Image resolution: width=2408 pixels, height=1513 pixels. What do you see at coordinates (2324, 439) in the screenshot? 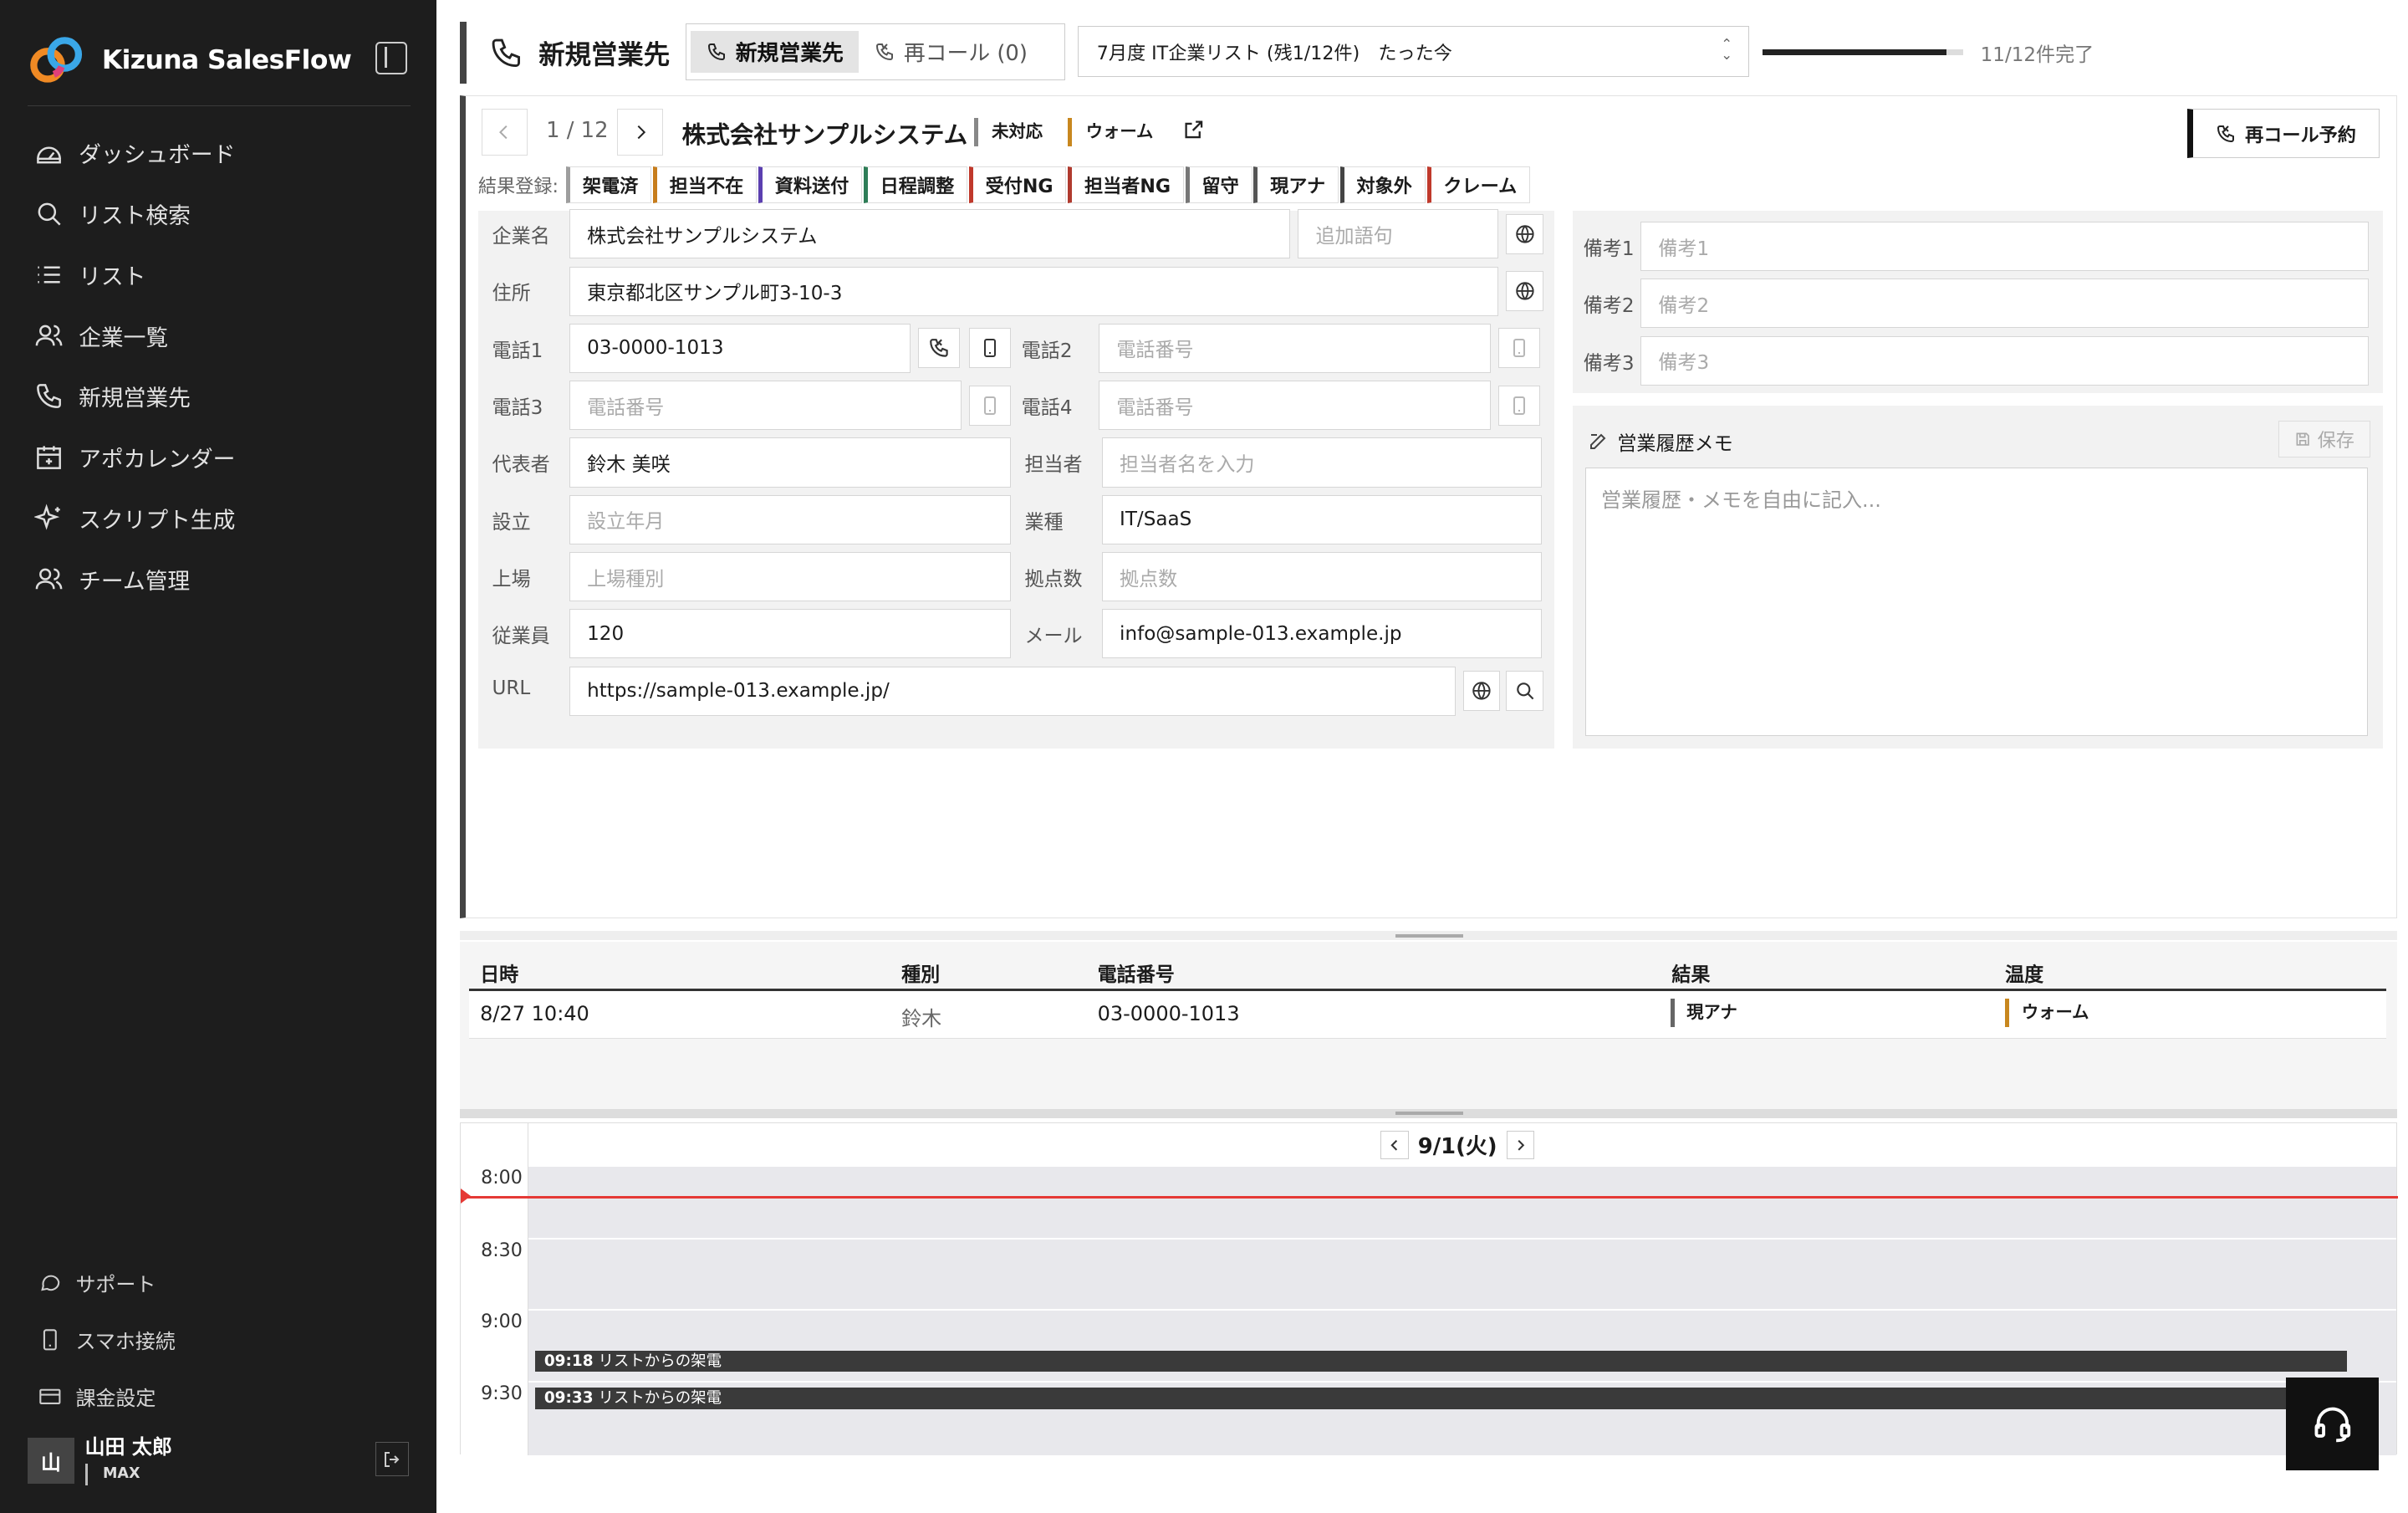
I see `save-button: 保存` at bounding box center [2324, 439].